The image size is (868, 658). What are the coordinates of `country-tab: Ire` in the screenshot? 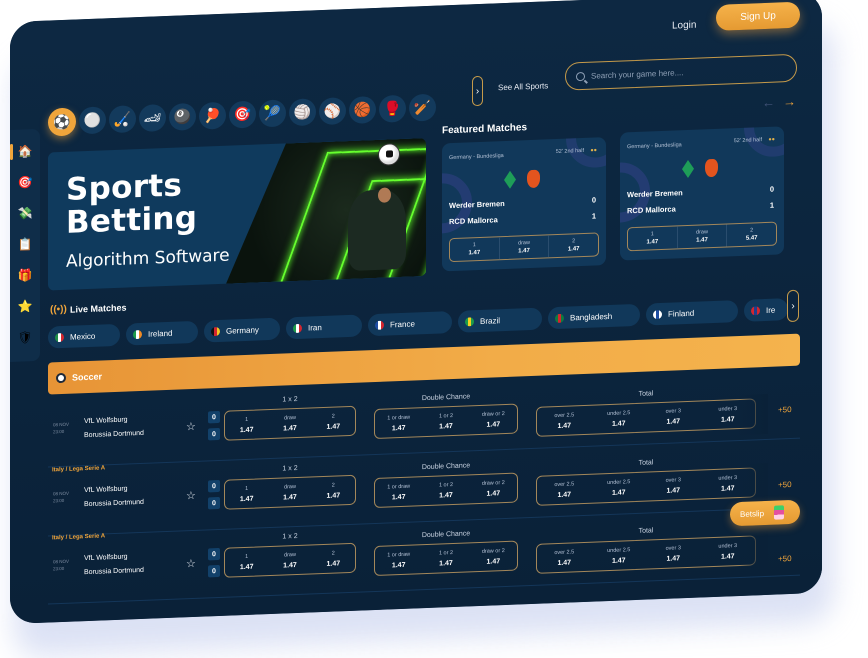 It's located at (766, 310).